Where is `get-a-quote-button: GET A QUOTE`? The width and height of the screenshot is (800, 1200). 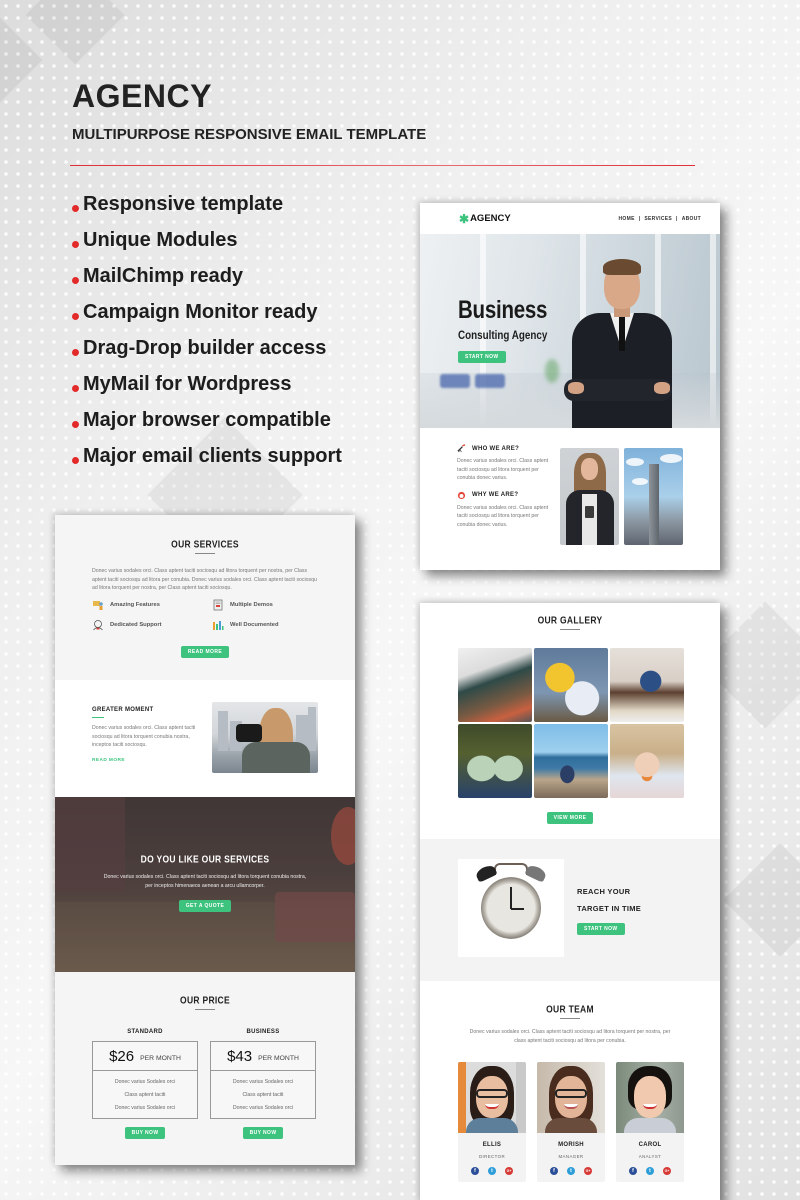 get-a-quote-button: GET A QUOTE is located at coordinates (205, 906).